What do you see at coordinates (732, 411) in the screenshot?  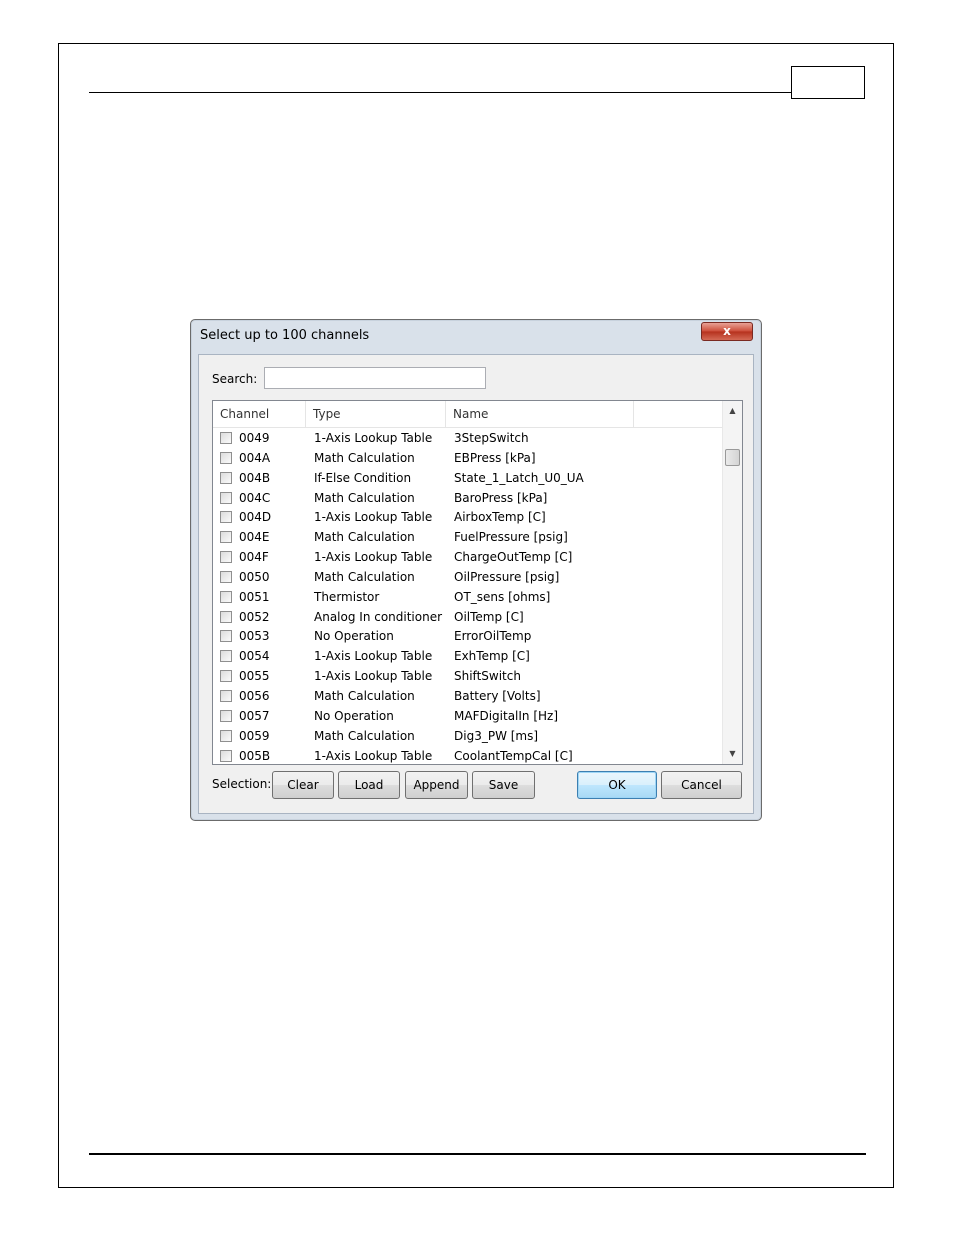 I see `scroll-up-arrow-icon: ▲` at bounding box center [732, 411].